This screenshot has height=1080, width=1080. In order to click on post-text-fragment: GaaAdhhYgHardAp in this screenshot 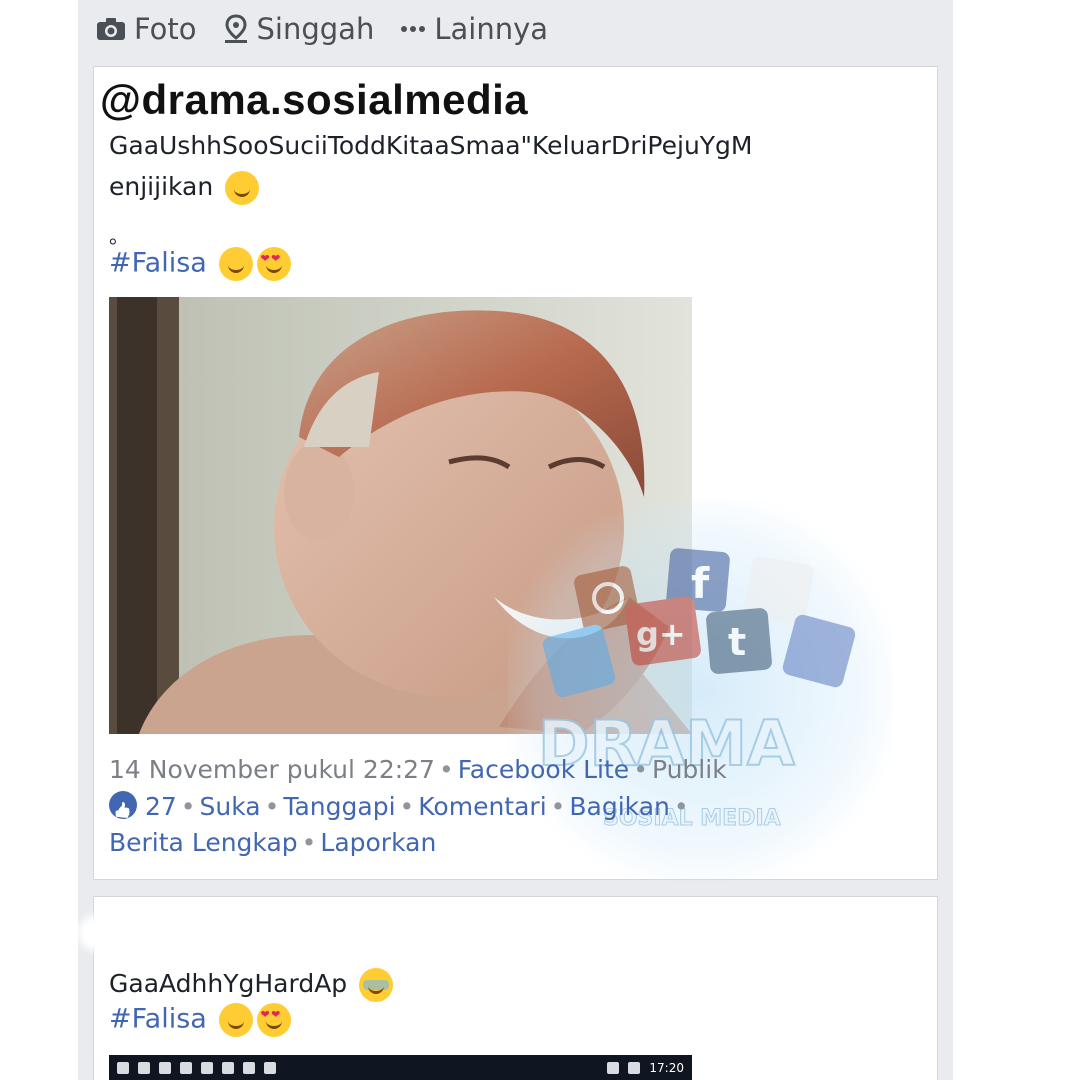, I will do `click(228, 983)`.